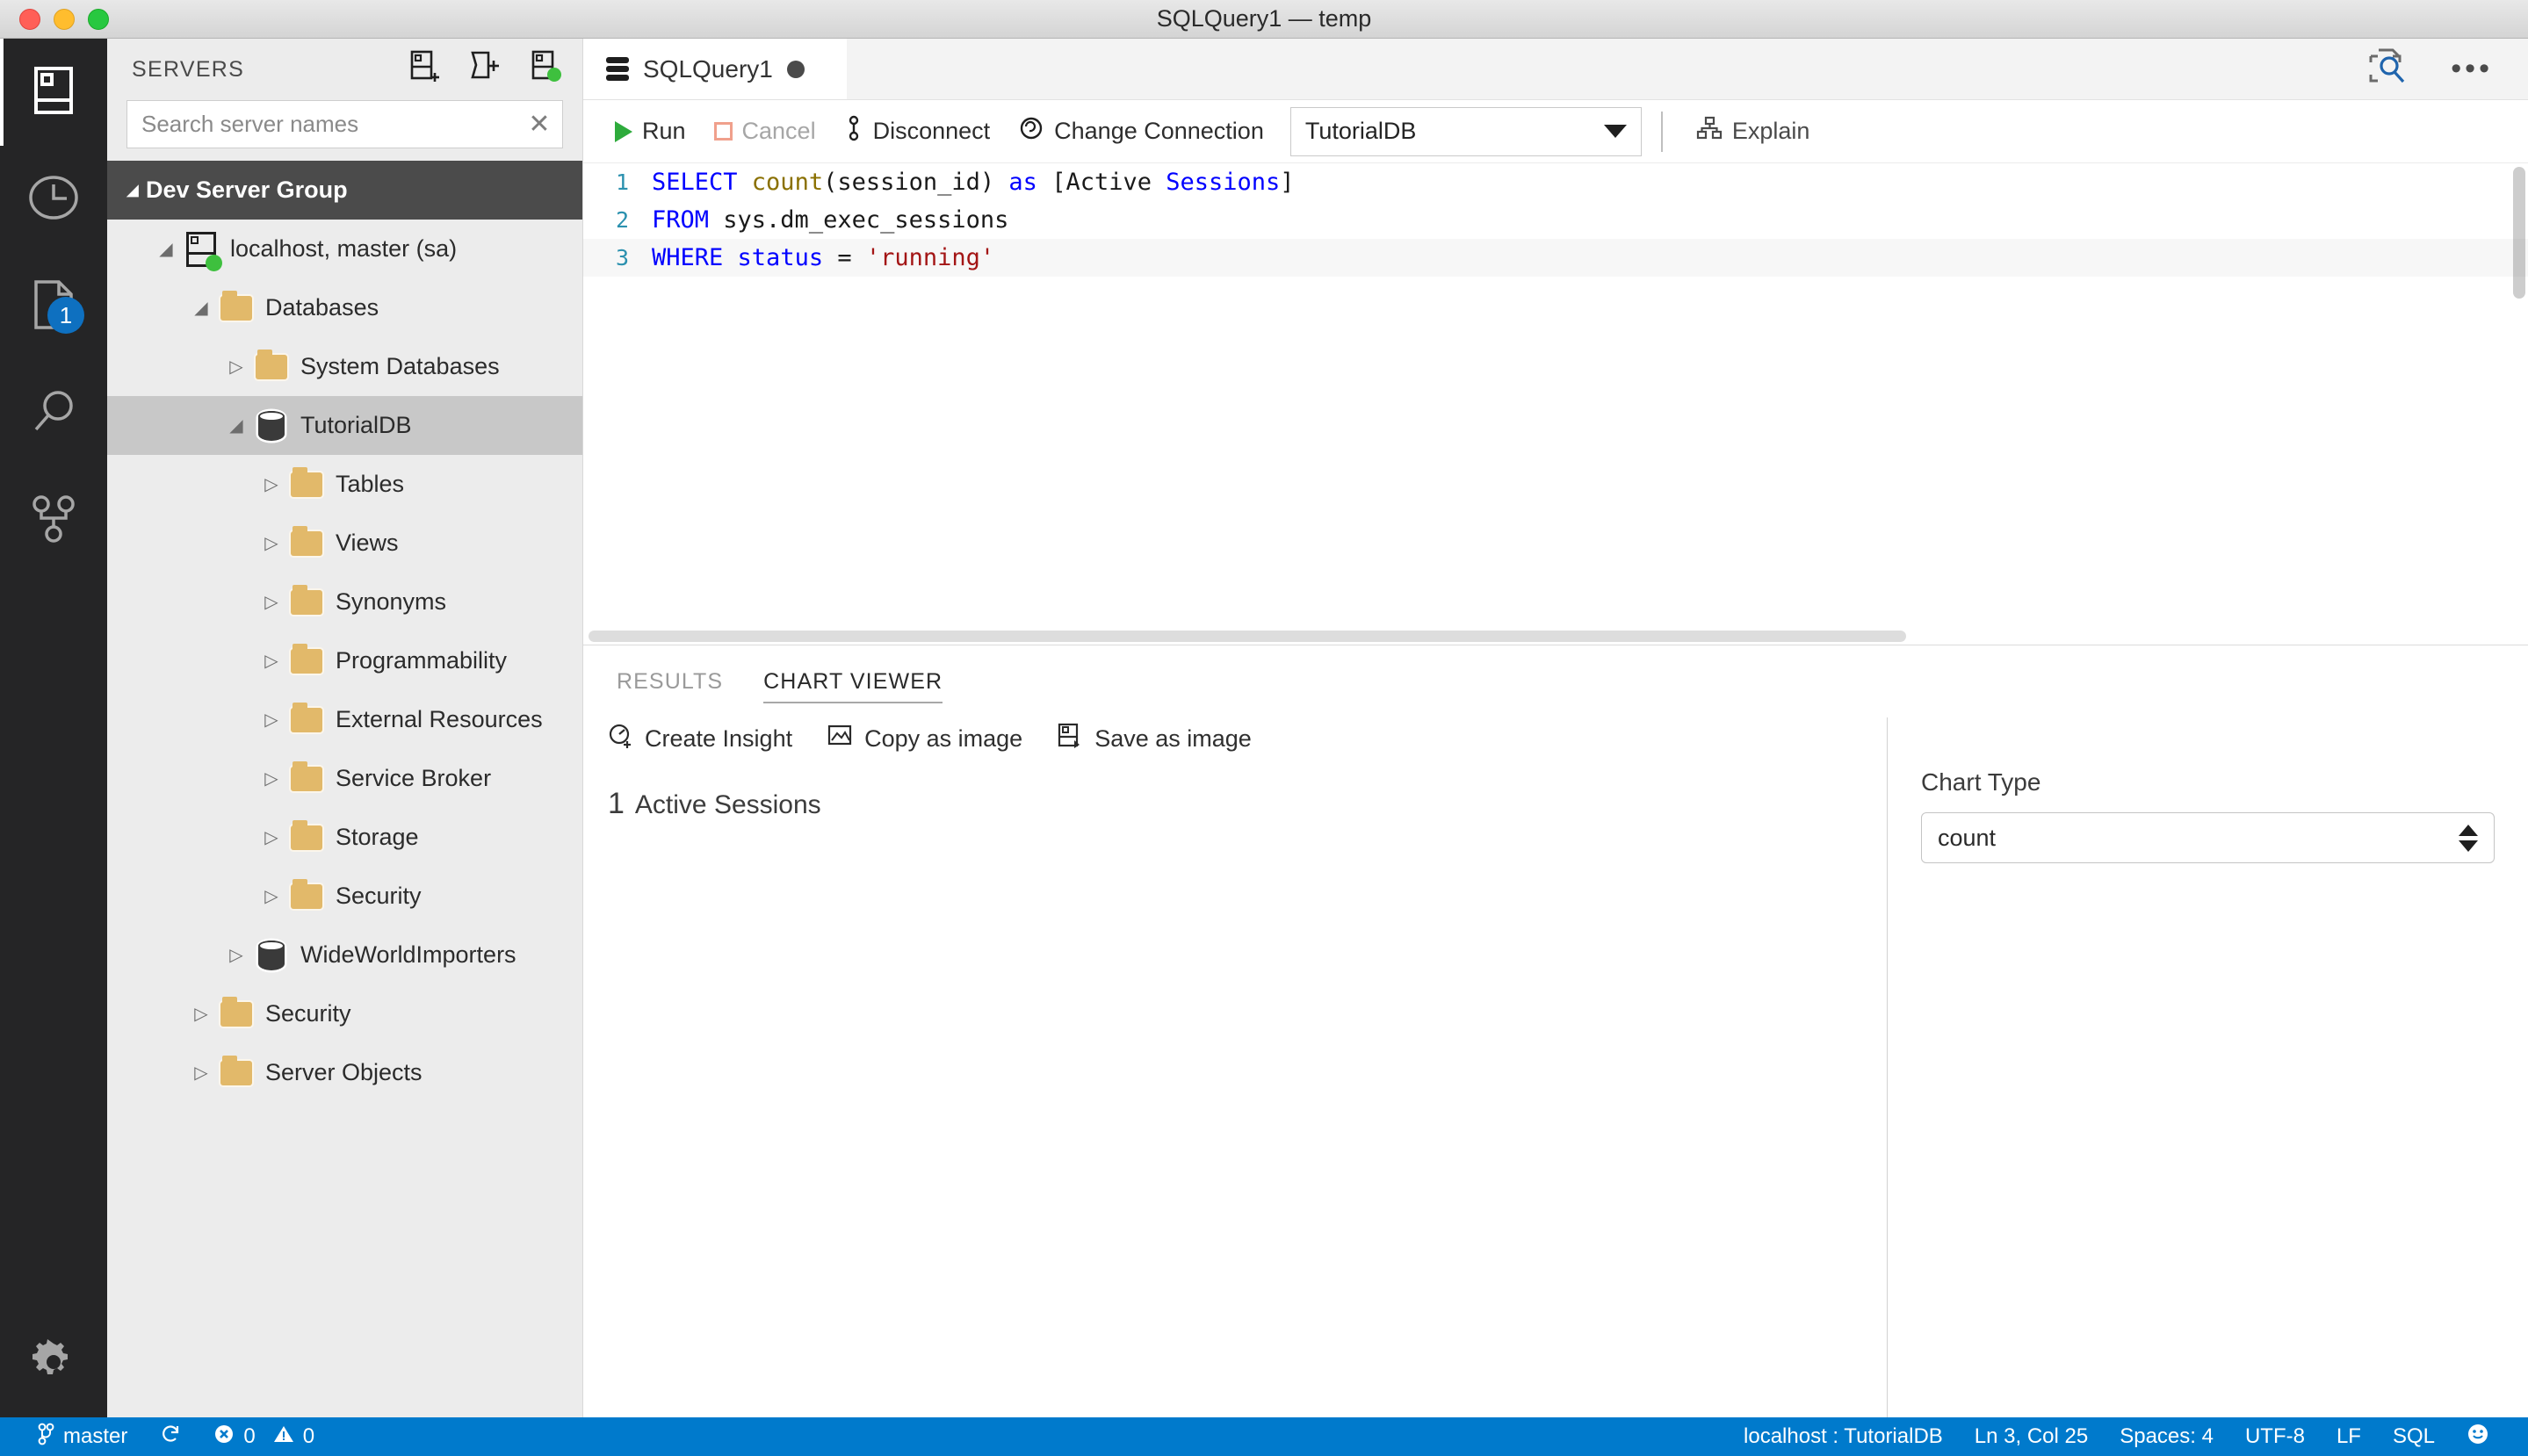  Describe the element at coordinates (344, 307) in the screenshot. I see `tree-item: ◢ Databases` at that location.